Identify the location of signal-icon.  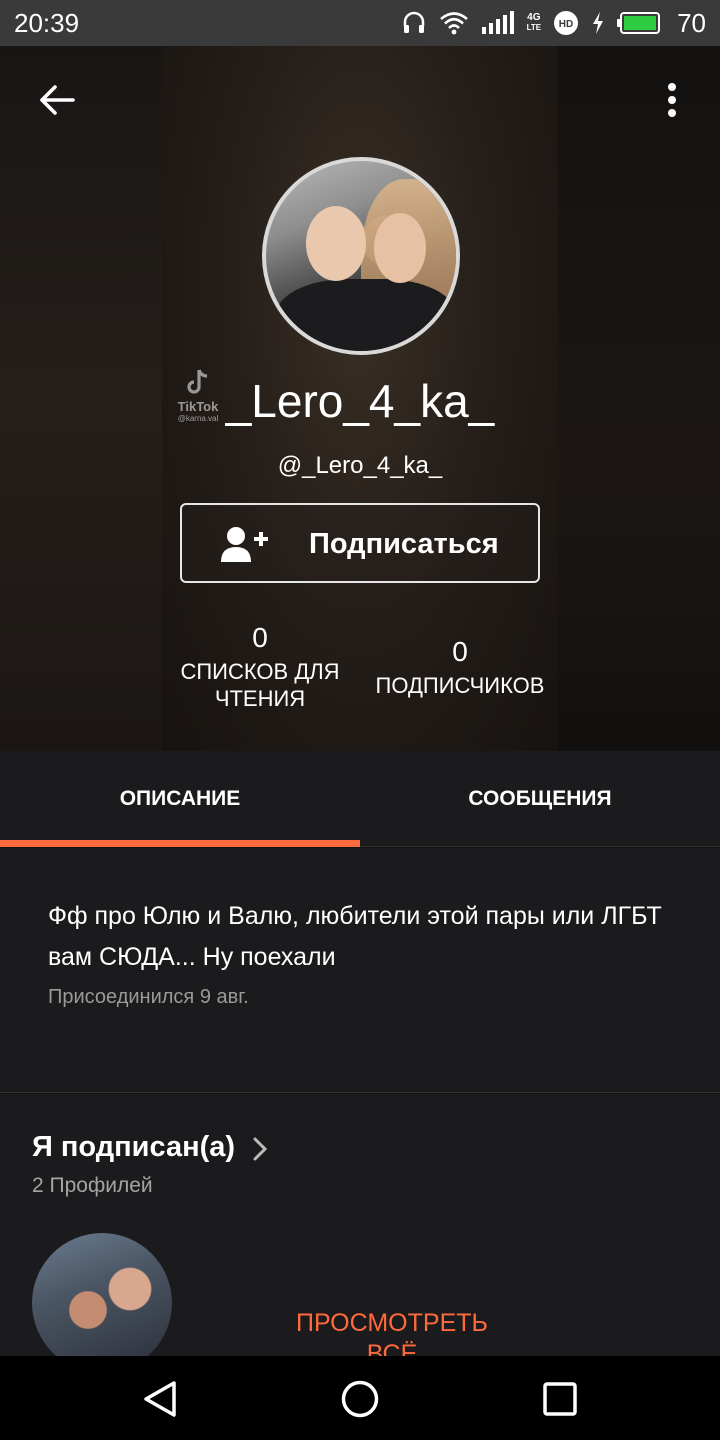
(498, 23).